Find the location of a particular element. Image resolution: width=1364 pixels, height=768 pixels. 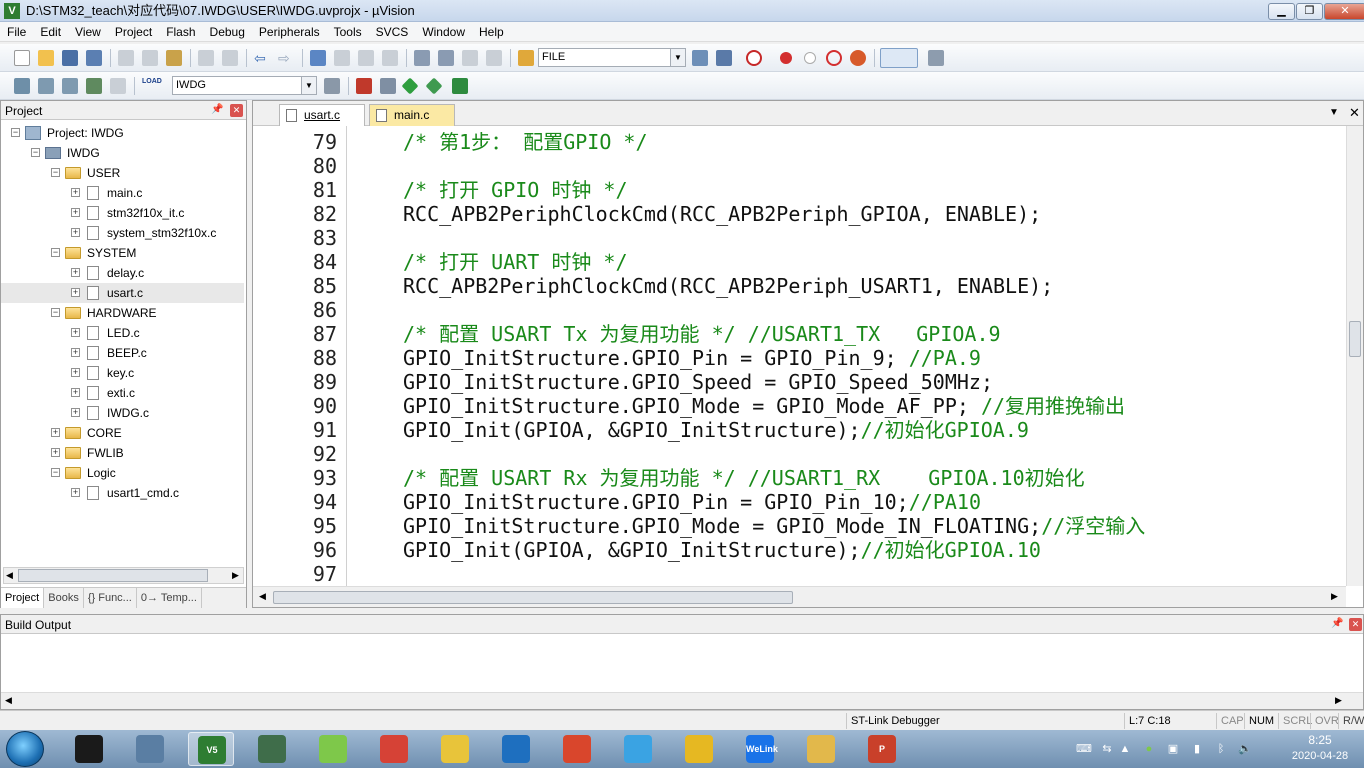

target-combo: IWDG ▼ is located at coordinates (244, 85).